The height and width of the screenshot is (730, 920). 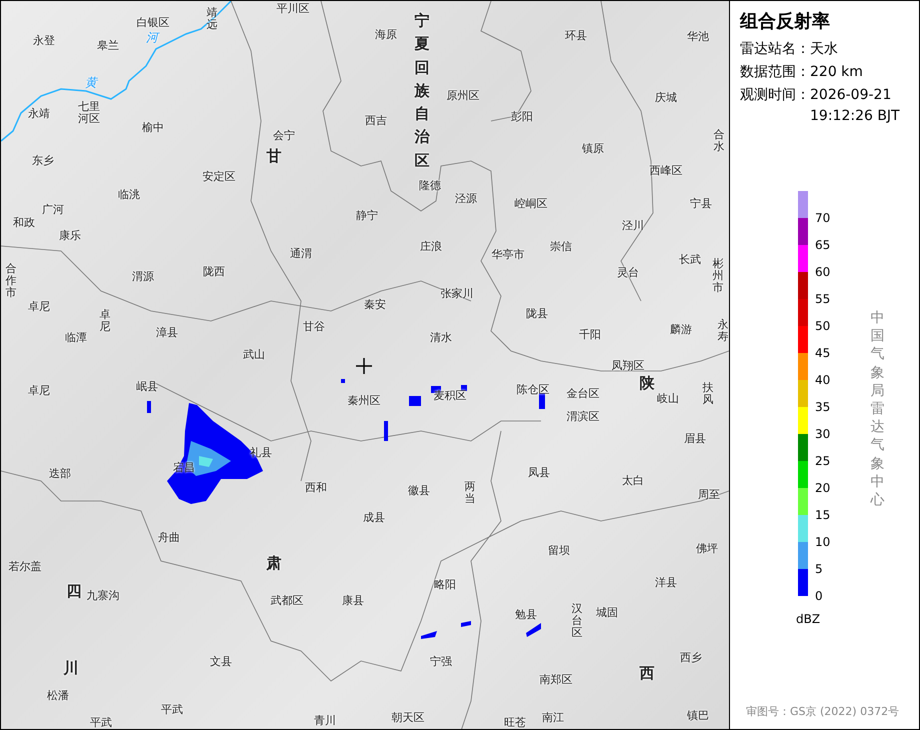 I want to click on place-label: 略阳, so click(x=445, y=585).